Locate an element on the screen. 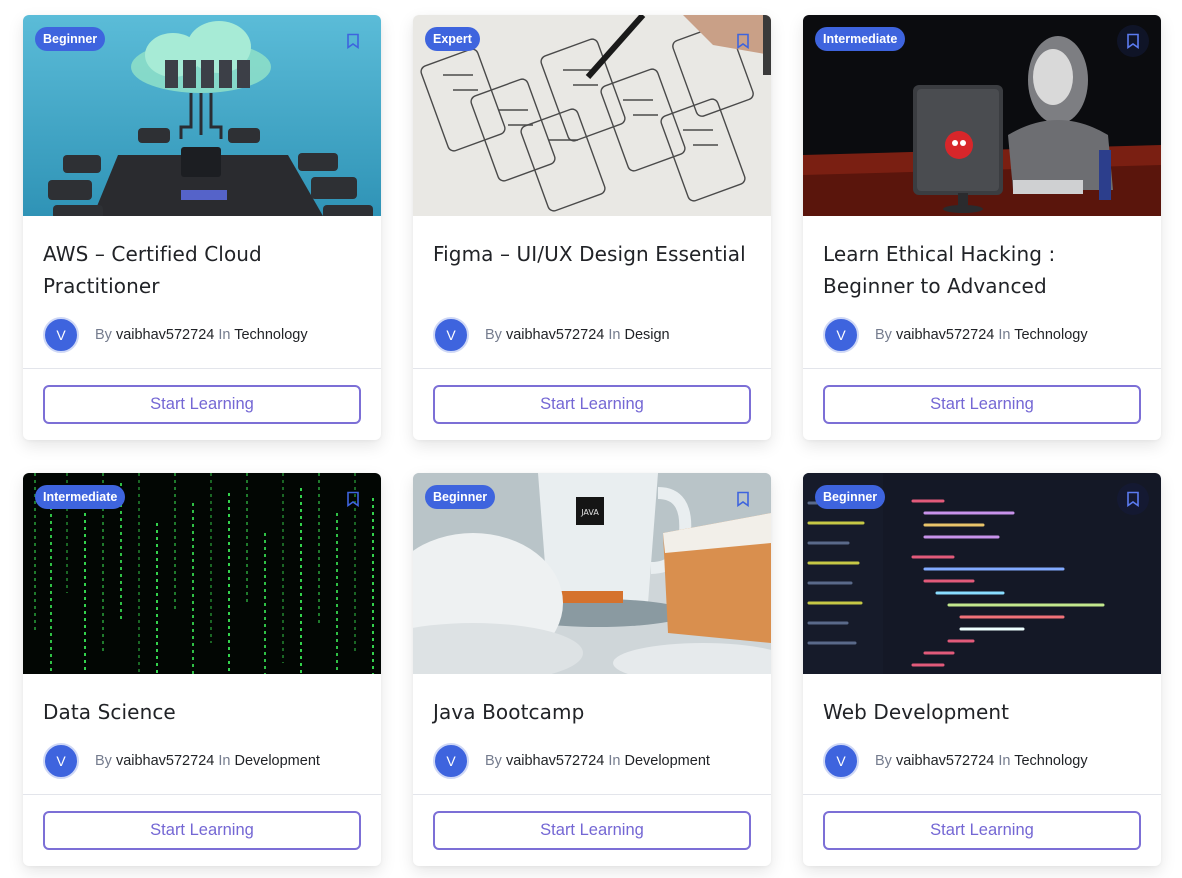 This screenshot has height=878, width=1182. course-title: AWS – Certified Cloud Practitioner is located at coordinates (202, 270).